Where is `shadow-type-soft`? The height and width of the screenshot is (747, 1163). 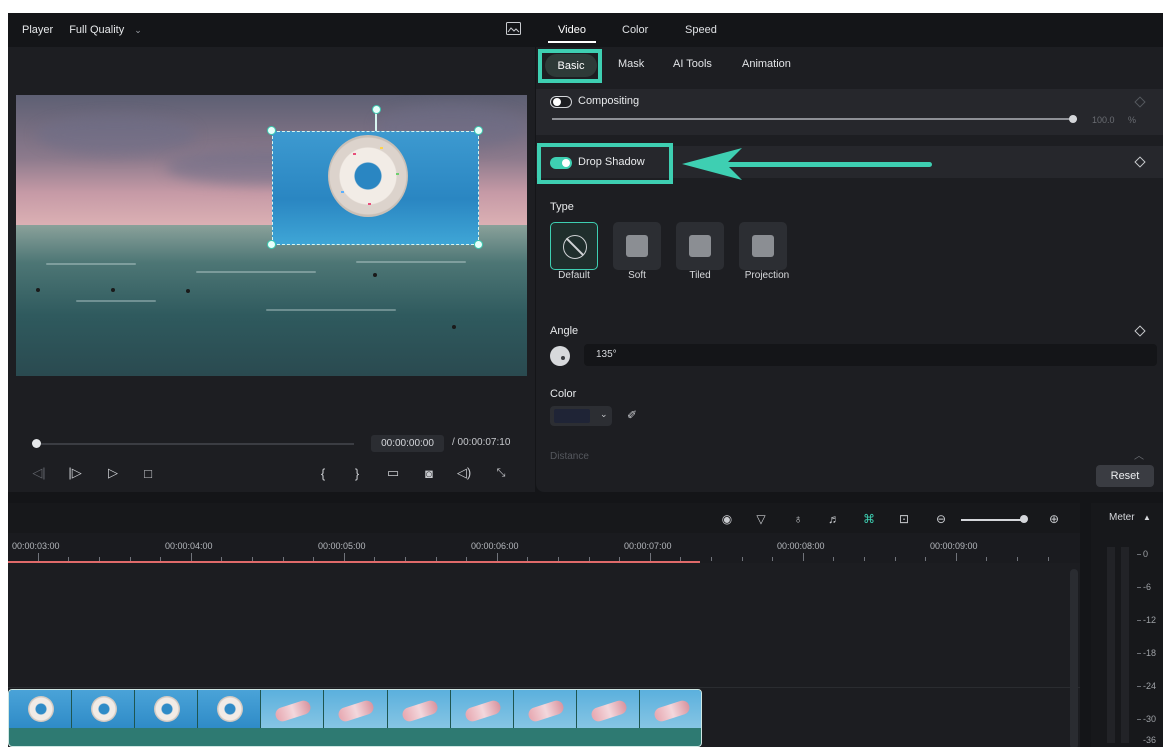
shadow-type-soft is located at coordinates (637, 246).